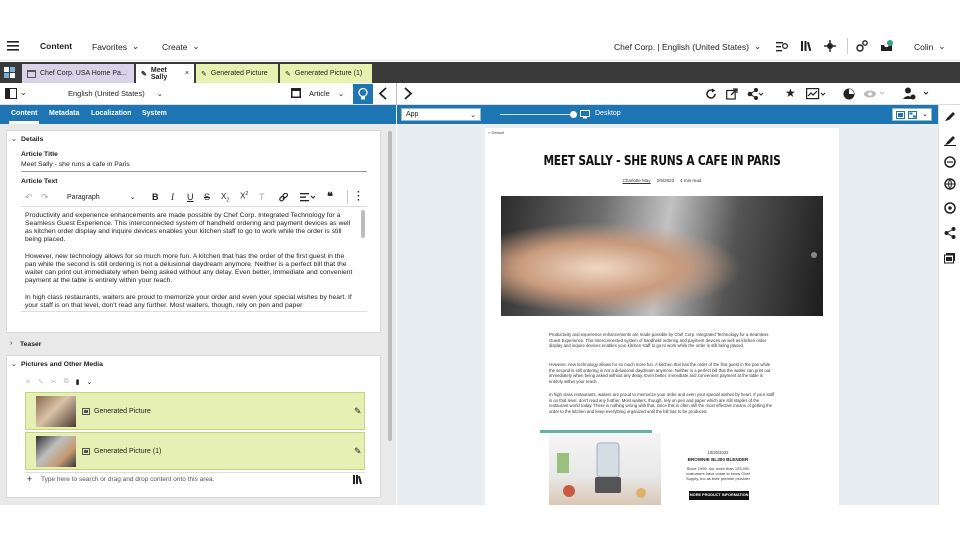 The height and width of the screenshot is (540, 960). What do you see at coordinates (687, 46) in the screenshot?
I see `site-selector: Chef Corp. | English (United States) ⌄` at bounding box center [687, 46].